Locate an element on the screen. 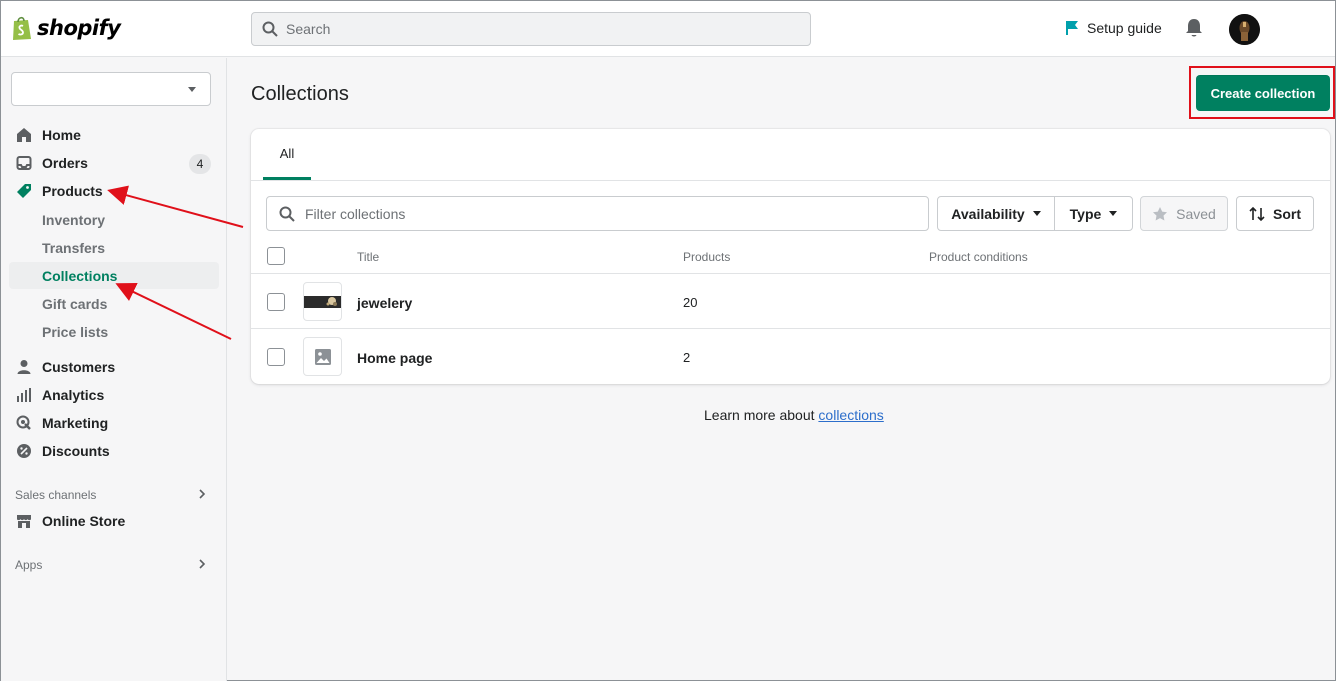 This screenshot has width=1336, height=681. search-placeholder: Search is located at coordinates (308, 29).